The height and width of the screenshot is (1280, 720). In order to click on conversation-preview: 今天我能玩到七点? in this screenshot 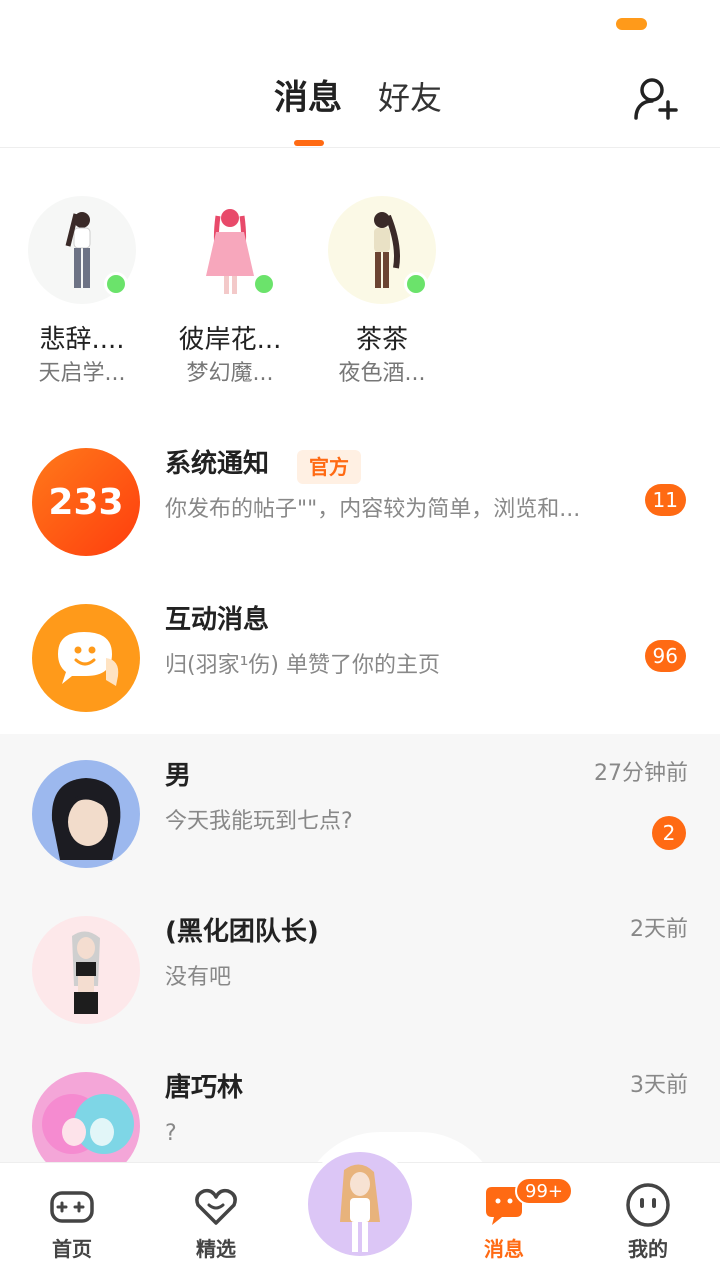, I will do `click(259, 821)`.